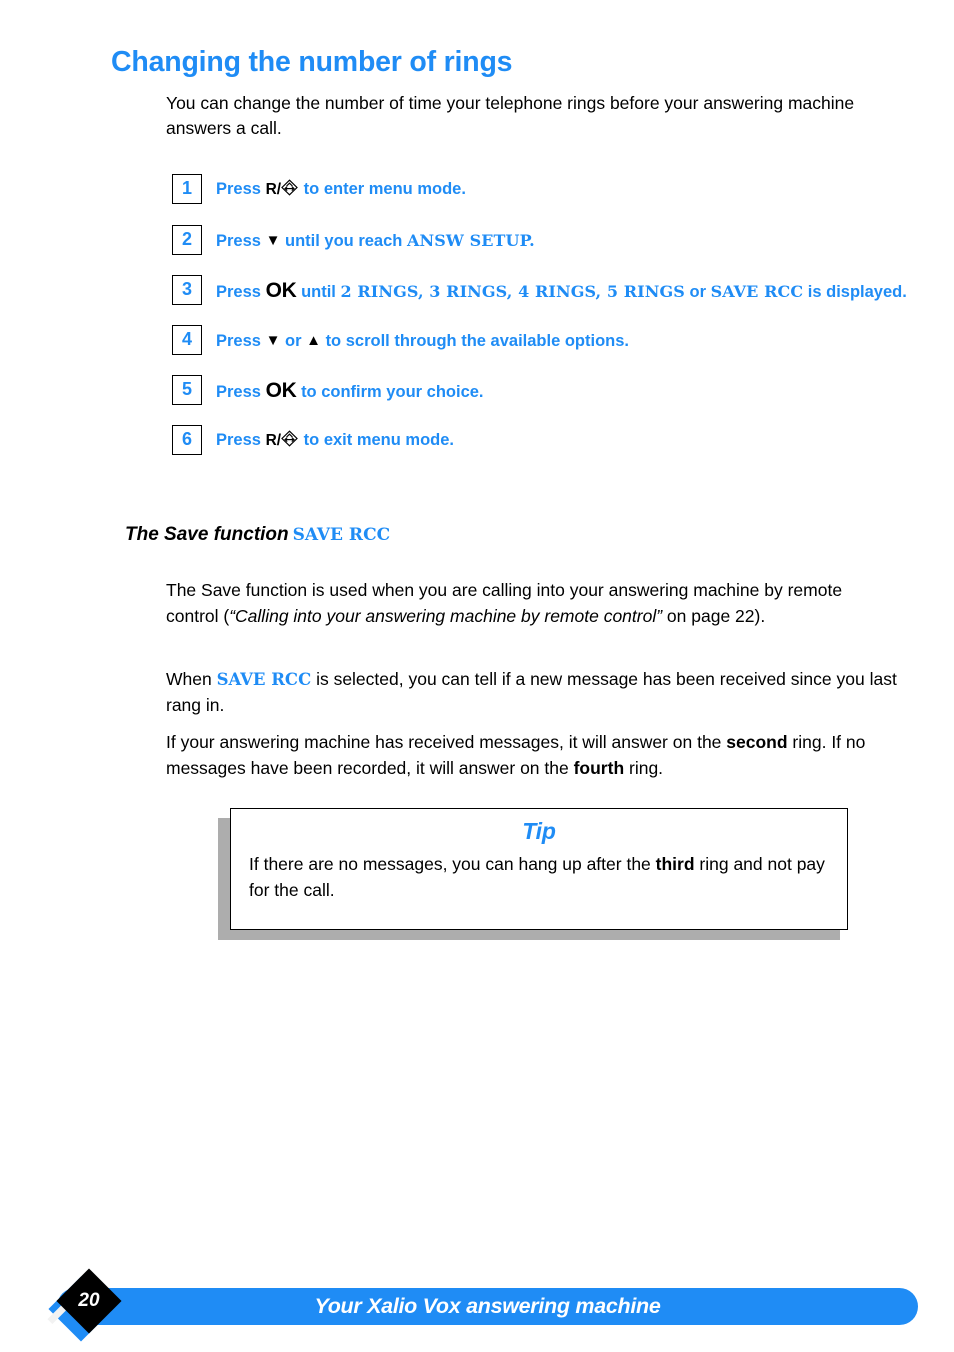 The width and height of the screenshot is (954, 1352). Describe the element at coordinates (187, 290) in the screenshot. I see `step-number: 3` at that location.